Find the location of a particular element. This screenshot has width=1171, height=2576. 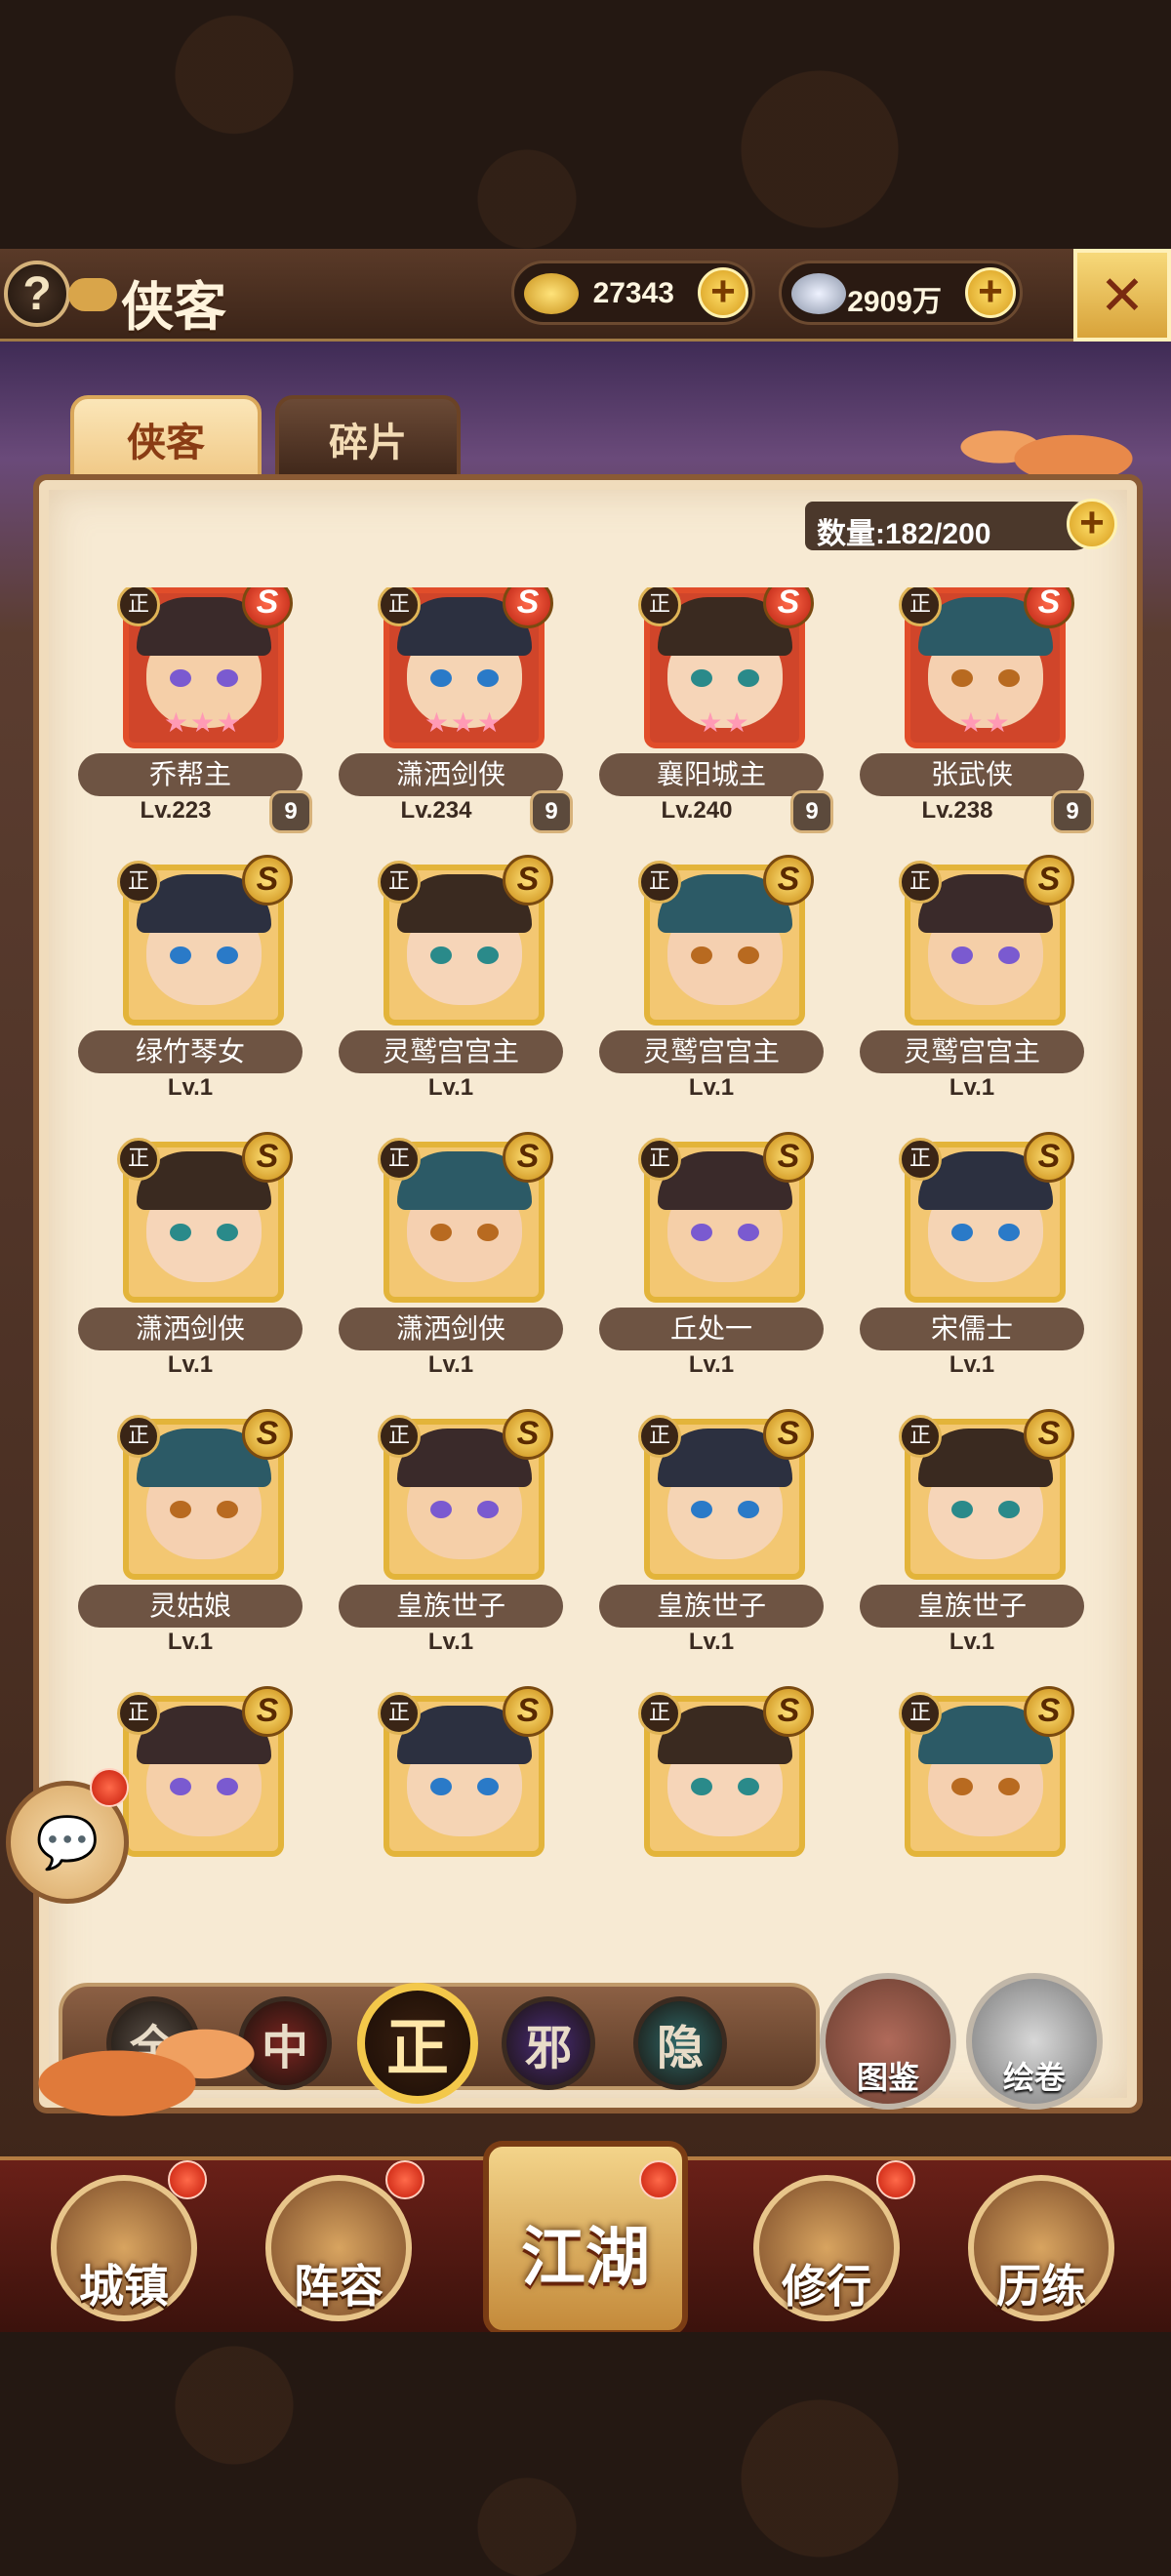

top-bar: ? 侠客 27343 + 2909万 + ✕ is located at coordinates (585, 295).